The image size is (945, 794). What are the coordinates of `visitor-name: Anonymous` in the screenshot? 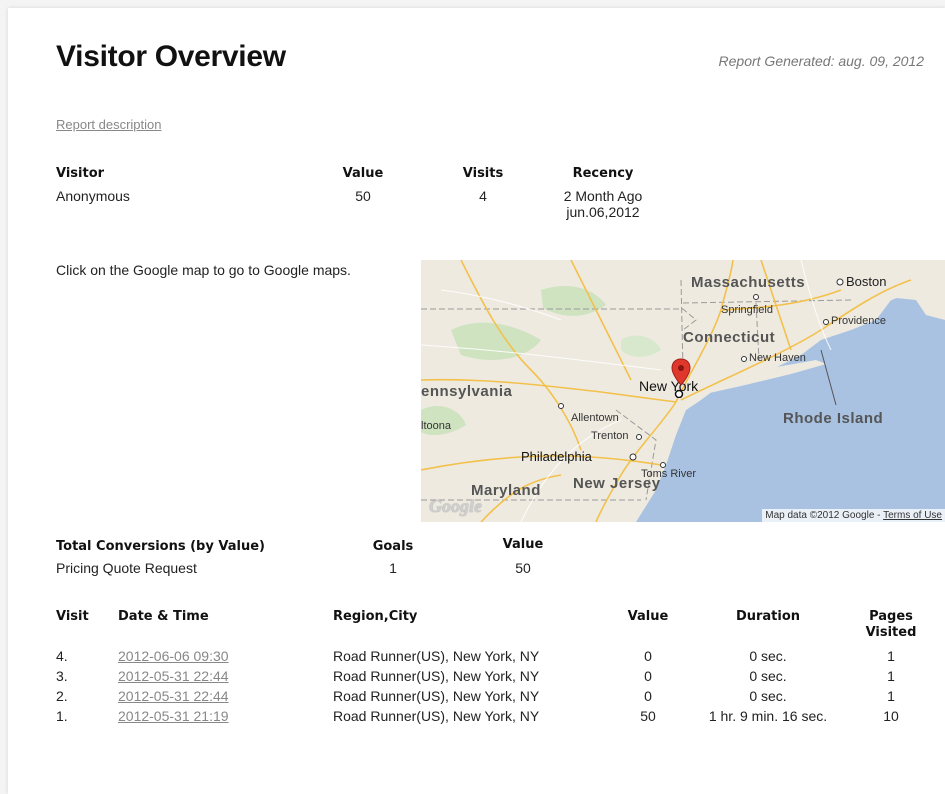 It's located at (93, 196).